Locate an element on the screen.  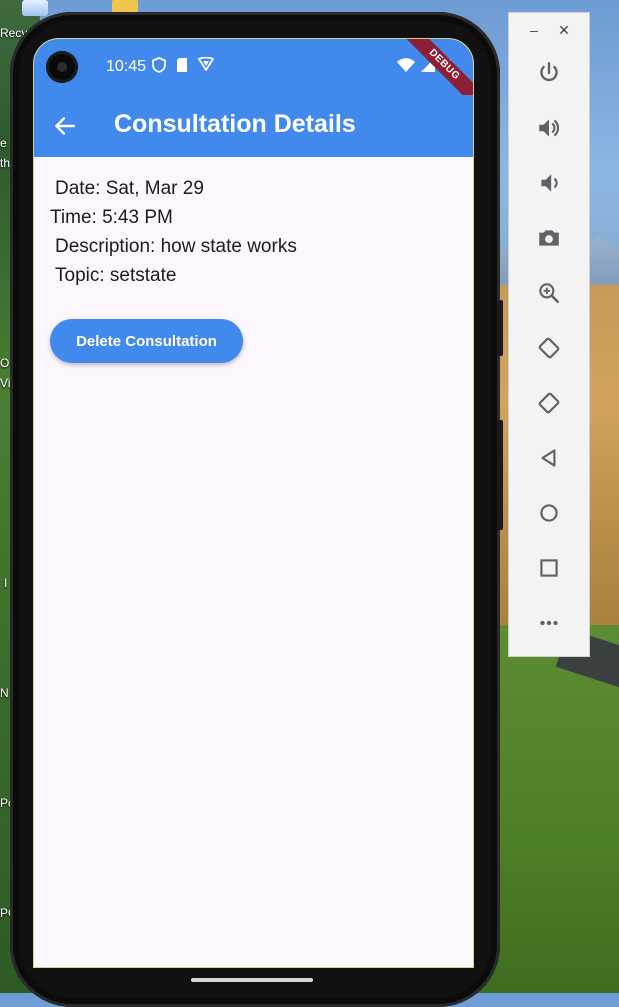
zoom-icon is located at coordinates (549, 293).